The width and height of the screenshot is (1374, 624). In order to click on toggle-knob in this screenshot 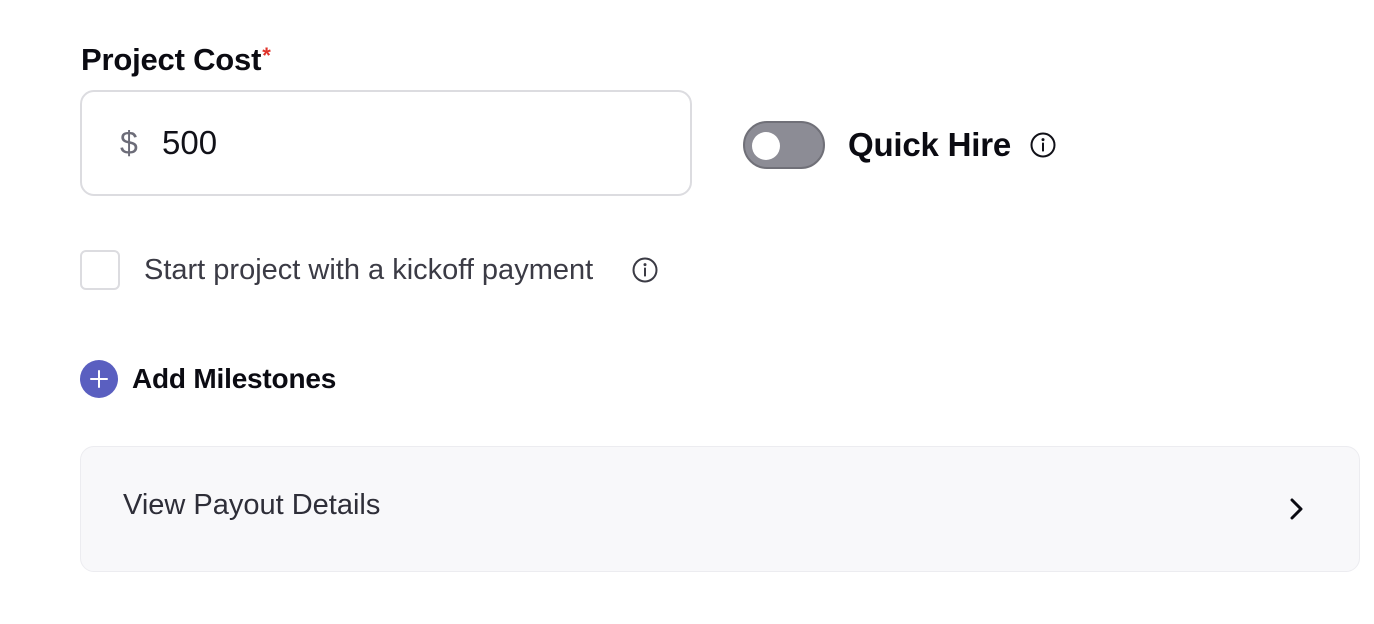, I will do `click(766, 146)`.